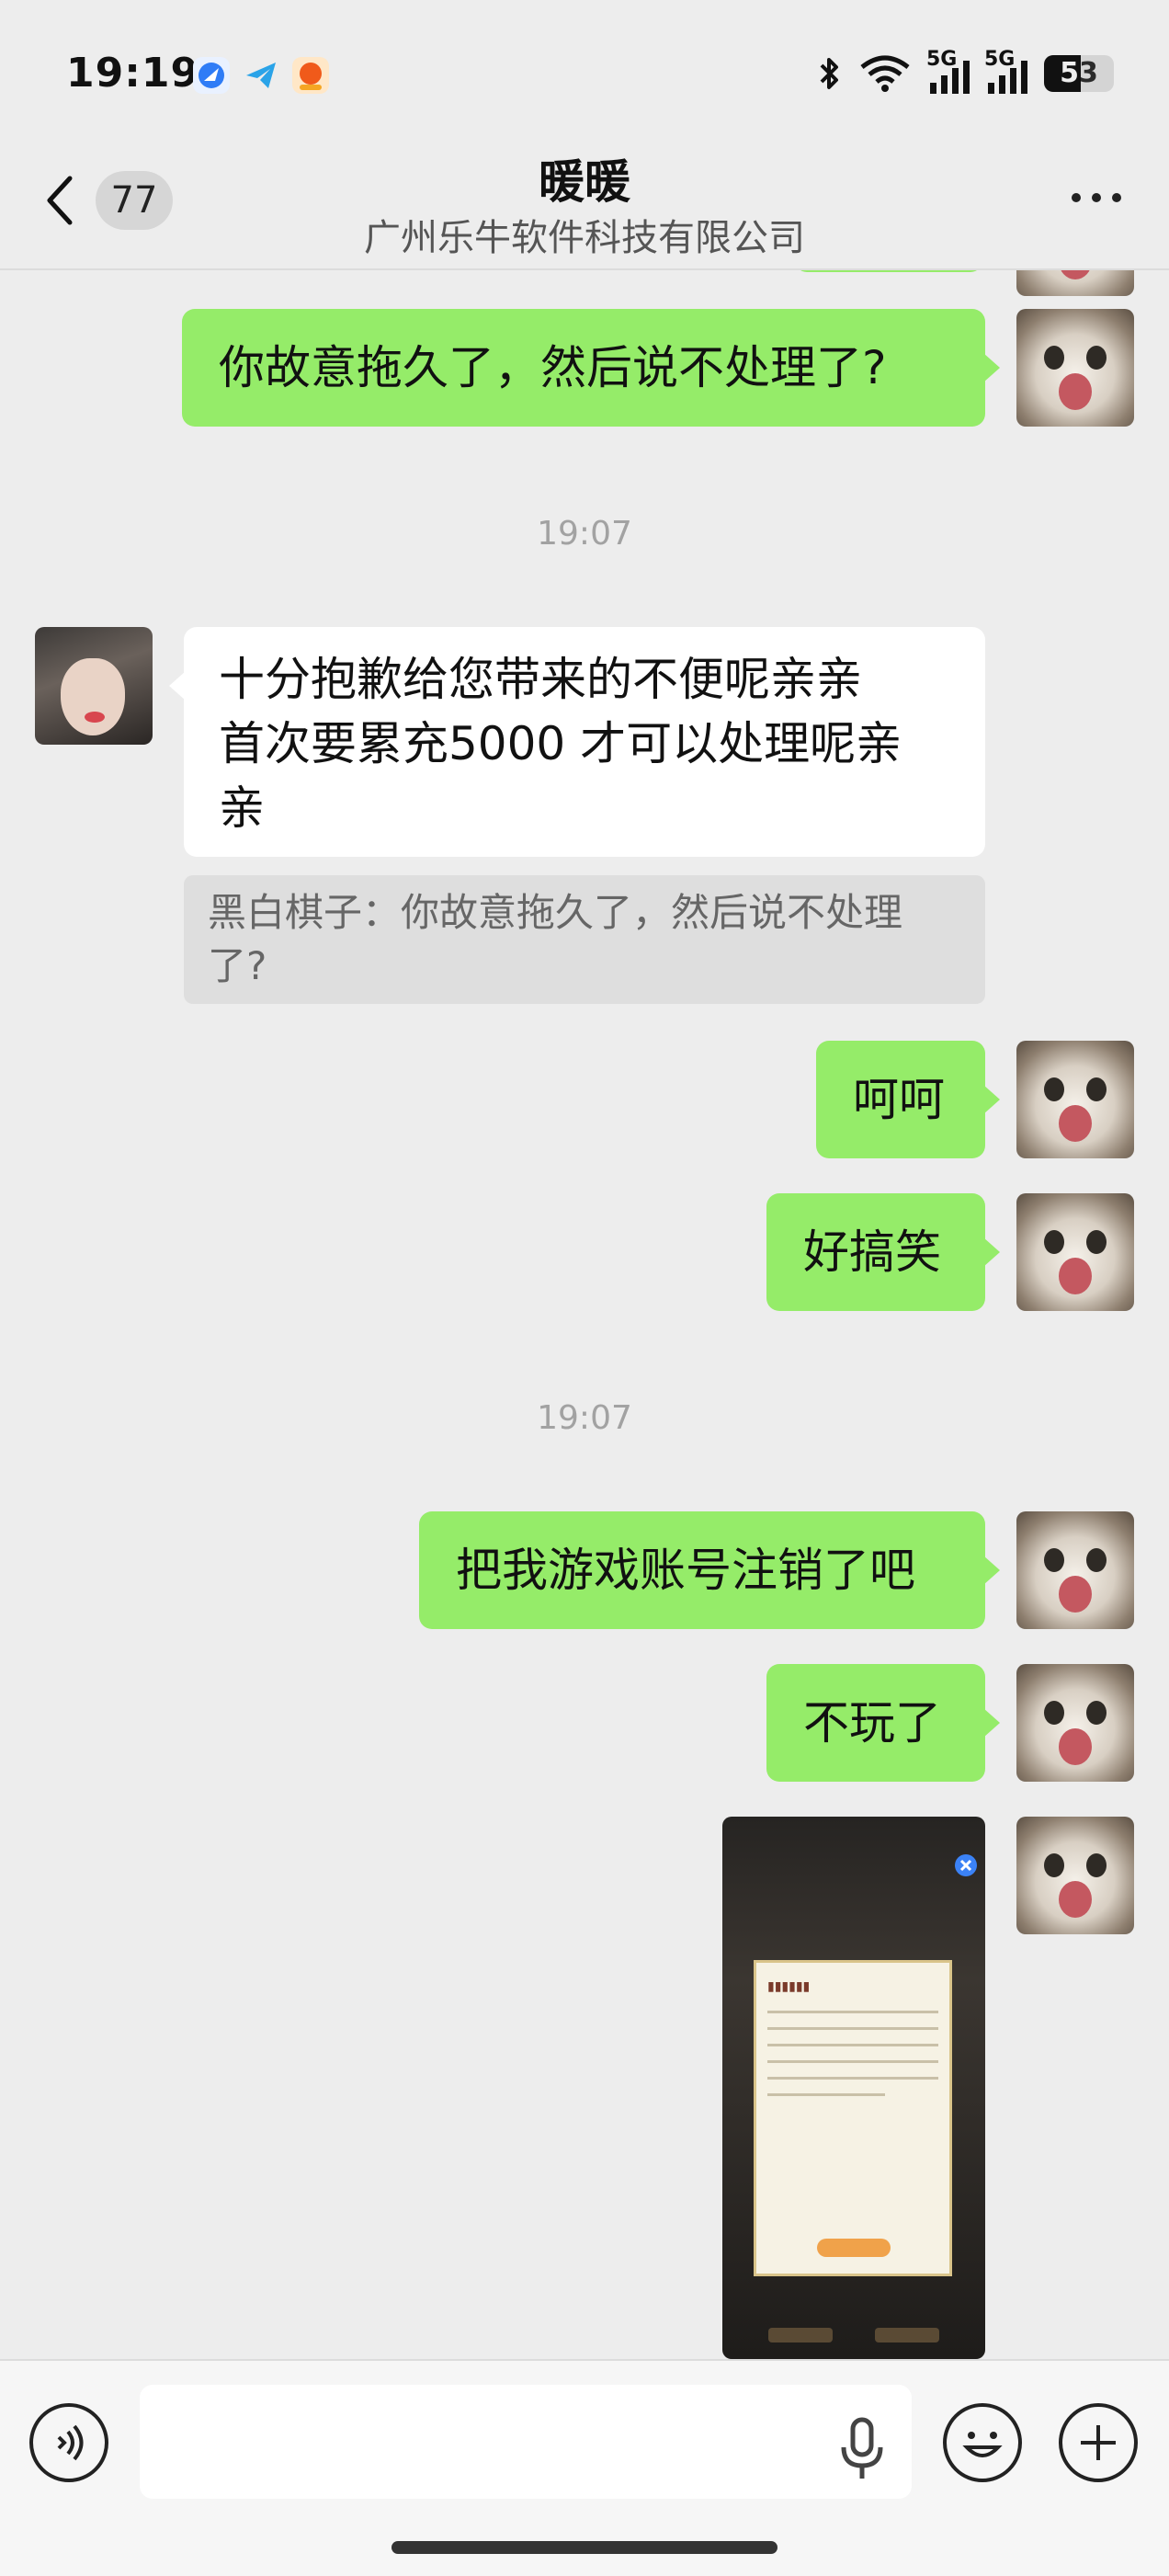 The height and width of the screenshot is (2576, 1169). I want to click on close-icon, so click(966, 1865).